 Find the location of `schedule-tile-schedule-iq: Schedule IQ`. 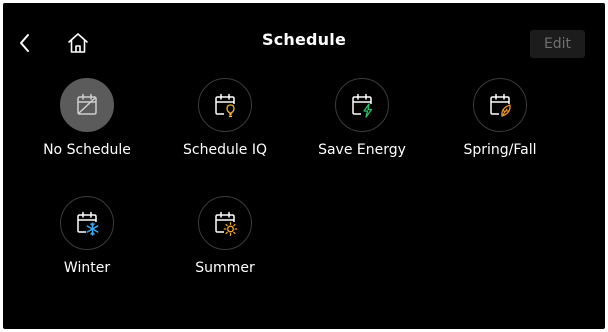

schedule-tile-schedule-iq: Schedule IQ is located at coordinates (225, 133).